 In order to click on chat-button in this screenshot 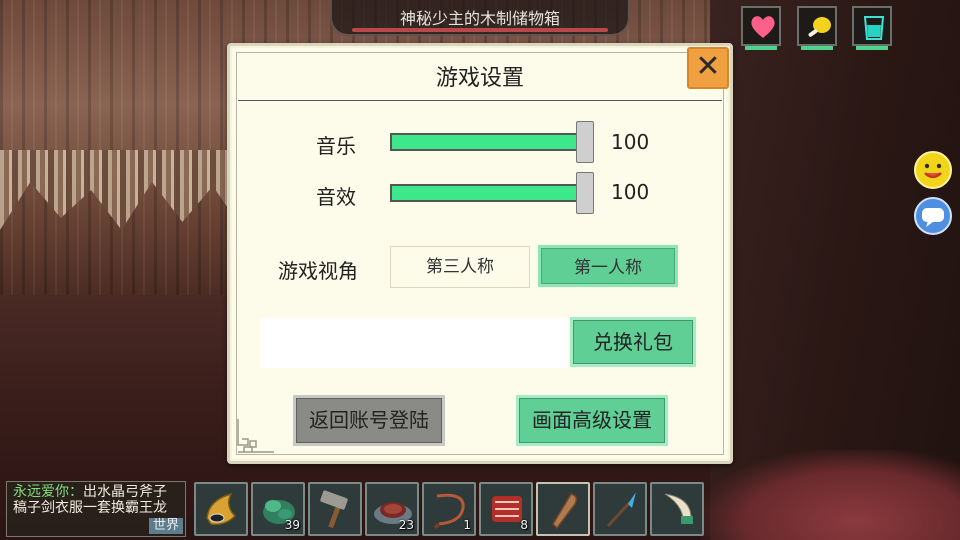, I will do `click(933, 216)`.